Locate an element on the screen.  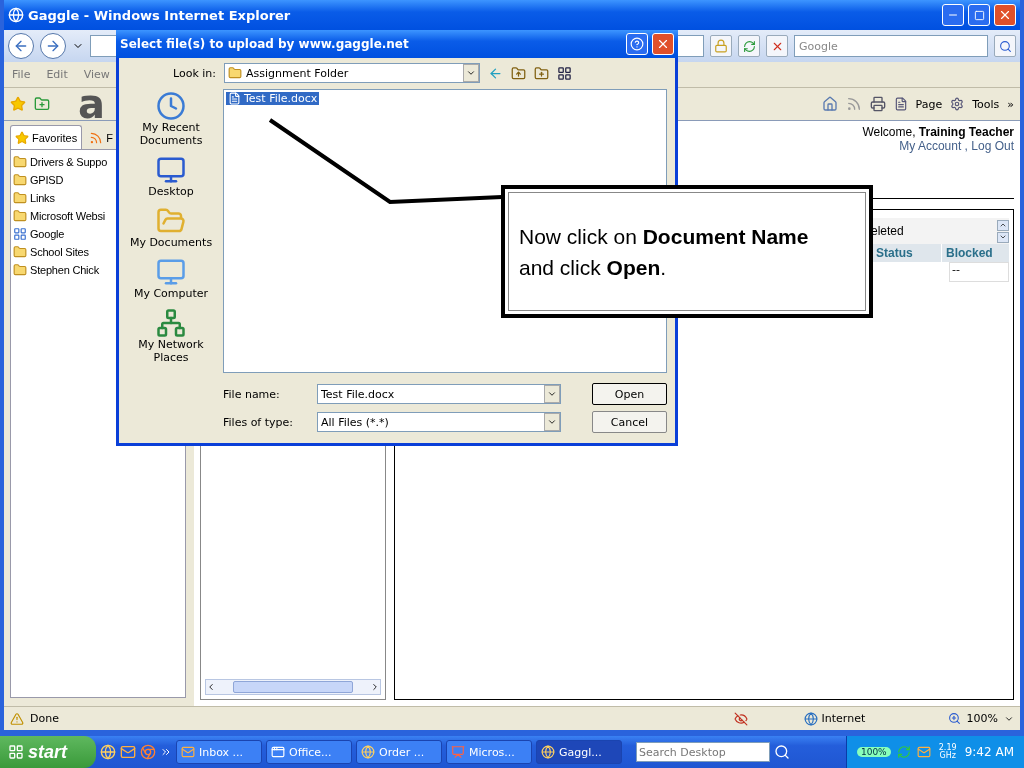
more-button: » is located at coordinates (1010, 104).